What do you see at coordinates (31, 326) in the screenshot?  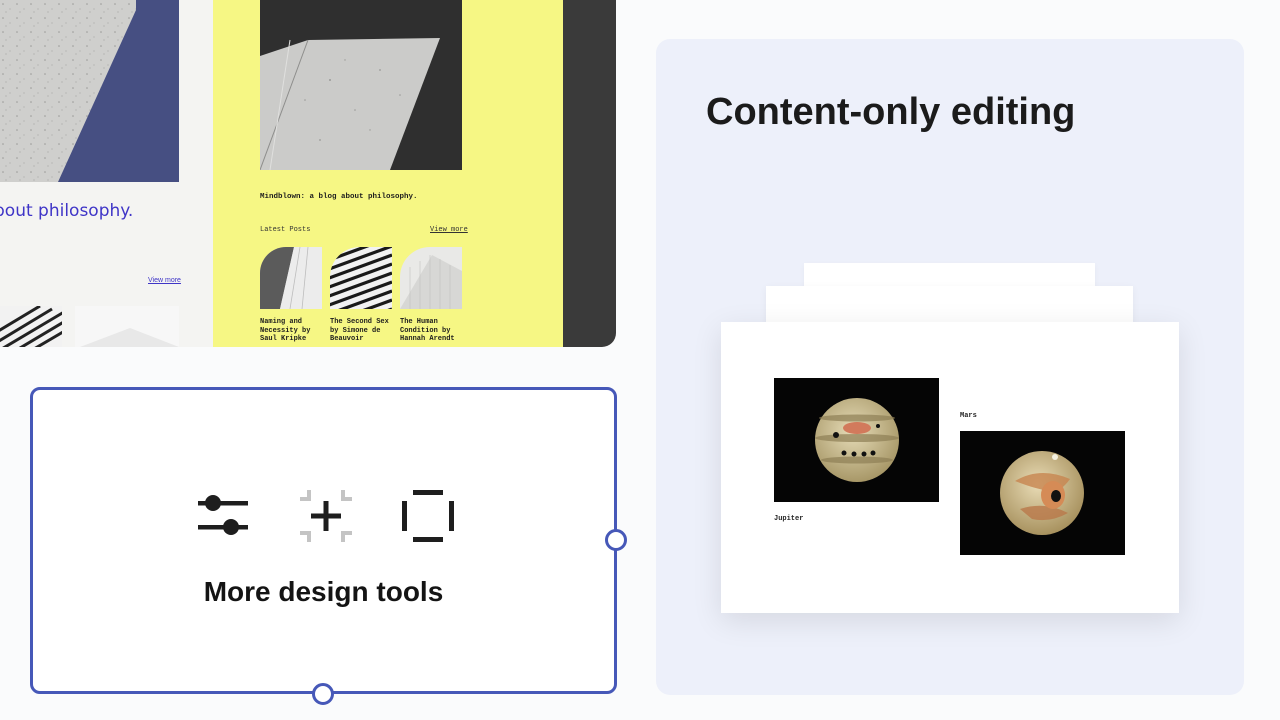 I see `striped-thumbnail` at bounding box center [31, 326].